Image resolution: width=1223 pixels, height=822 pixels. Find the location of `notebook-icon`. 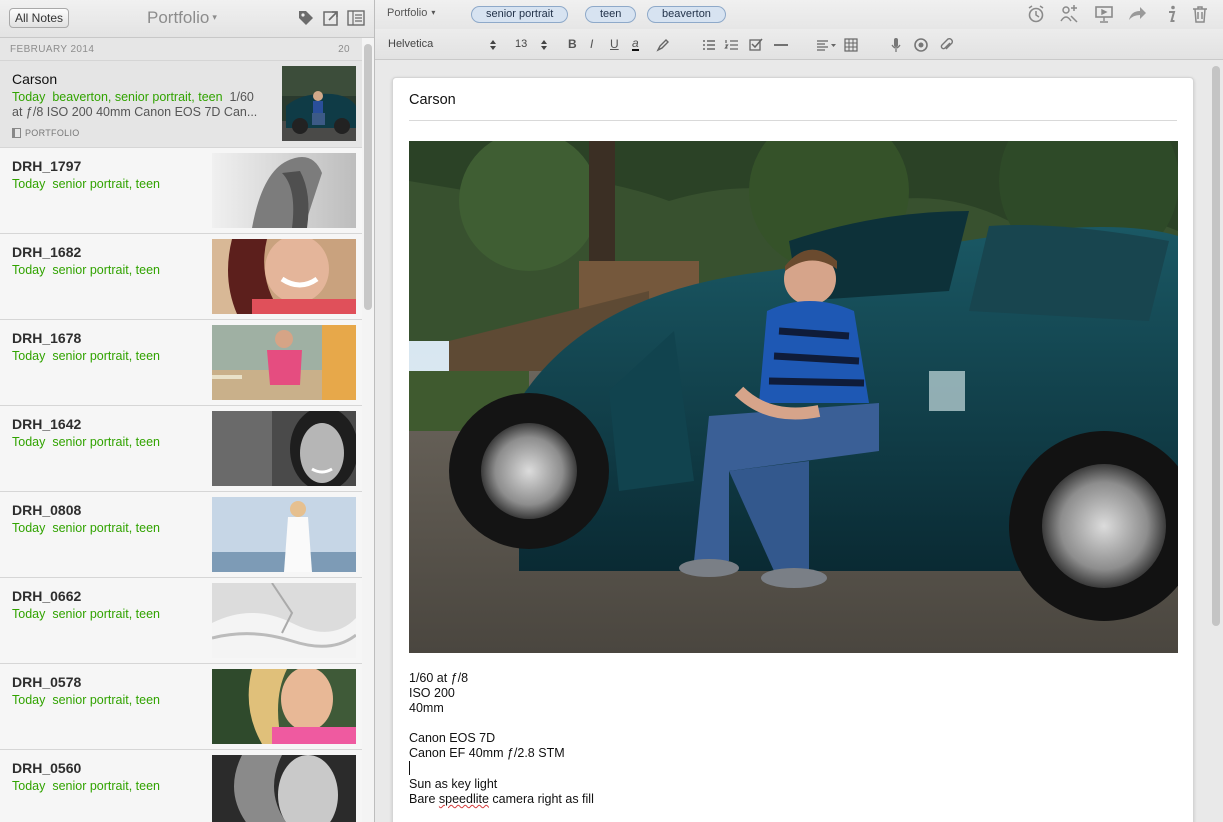

notebook-icon is located at coordinates (16, 133).